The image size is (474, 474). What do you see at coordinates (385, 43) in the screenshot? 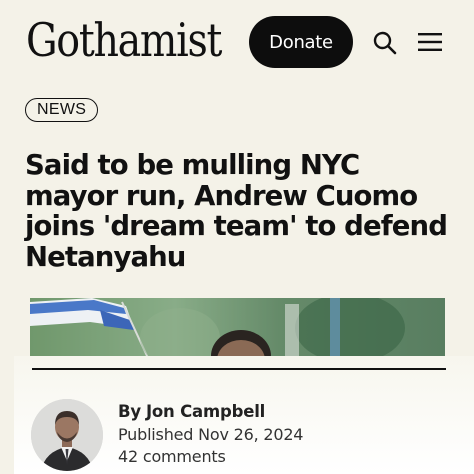
I see `search-icon` at bounding box center [385, 43].